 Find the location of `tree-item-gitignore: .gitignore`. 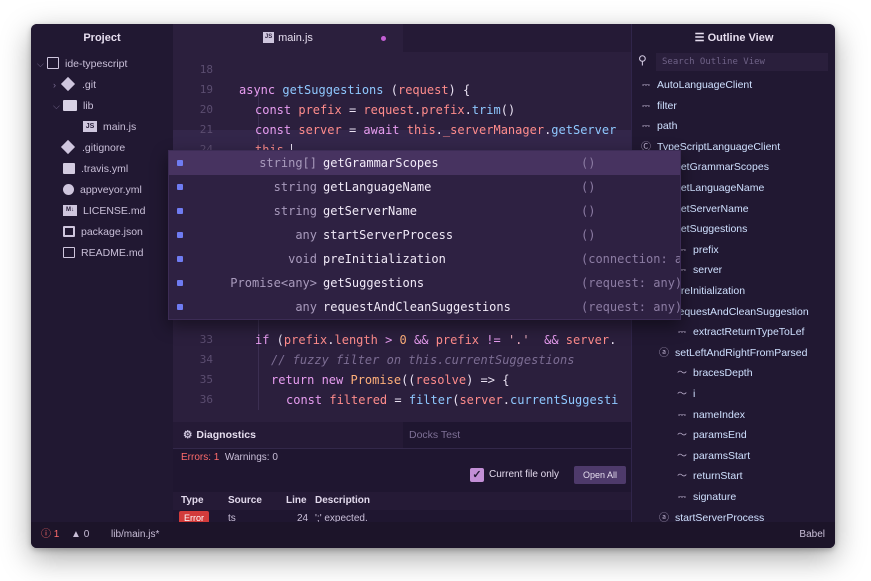

tree-item-gitignore: .gitignore is located at coordinates (93, 148).